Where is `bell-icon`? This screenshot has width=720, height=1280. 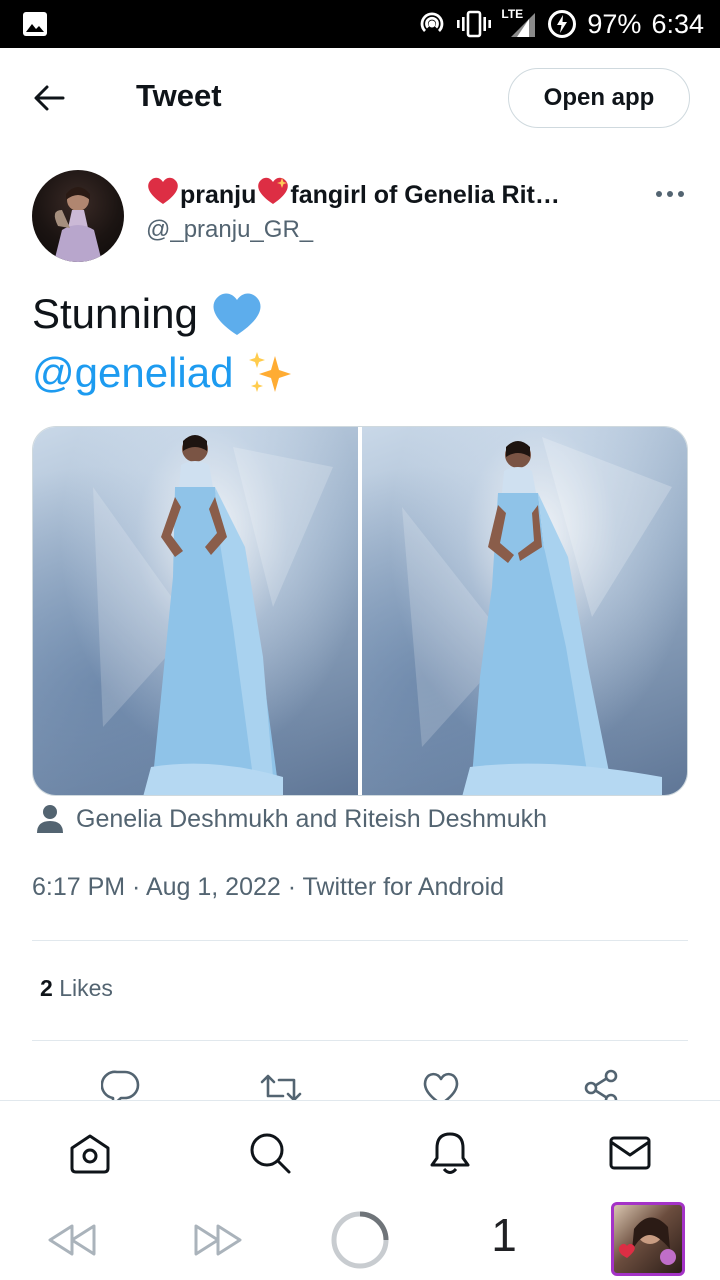 bell-icon is located at coordinates (450, 1153).